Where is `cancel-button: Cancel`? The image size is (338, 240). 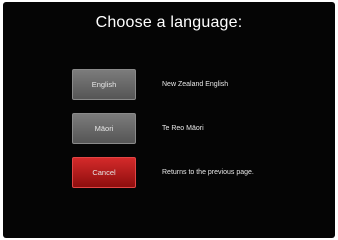 cancel-button: Cancel is located at coordinates (104, 172).